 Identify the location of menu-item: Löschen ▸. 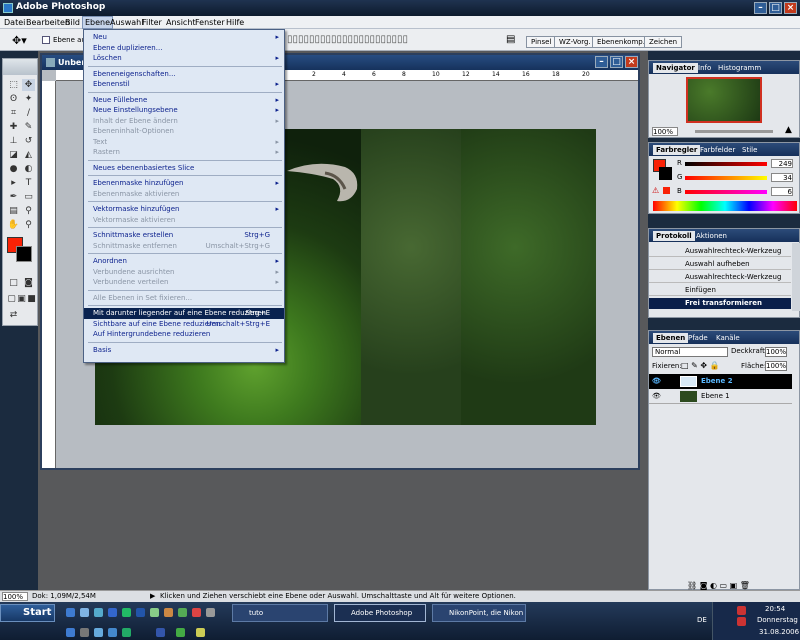
(184, 58).